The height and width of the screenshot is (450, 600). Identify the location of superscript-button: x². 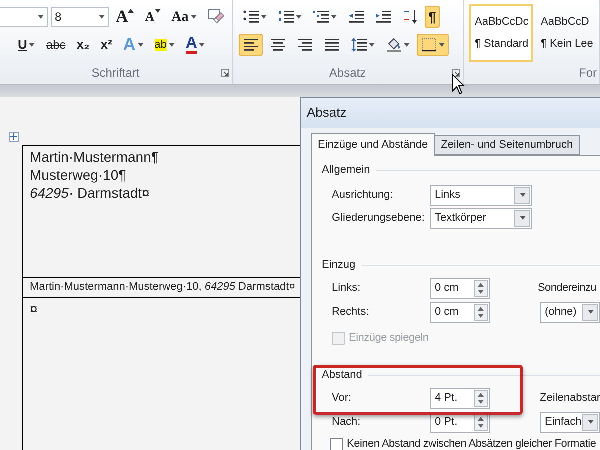
(106, 45).